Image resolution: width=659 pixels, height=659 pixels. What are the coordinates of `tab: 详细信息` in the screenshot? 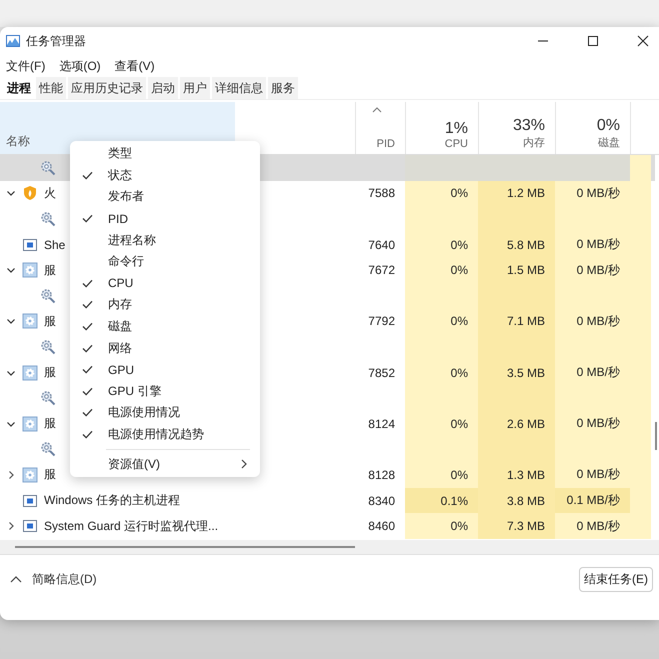 It's located at (239, 88).